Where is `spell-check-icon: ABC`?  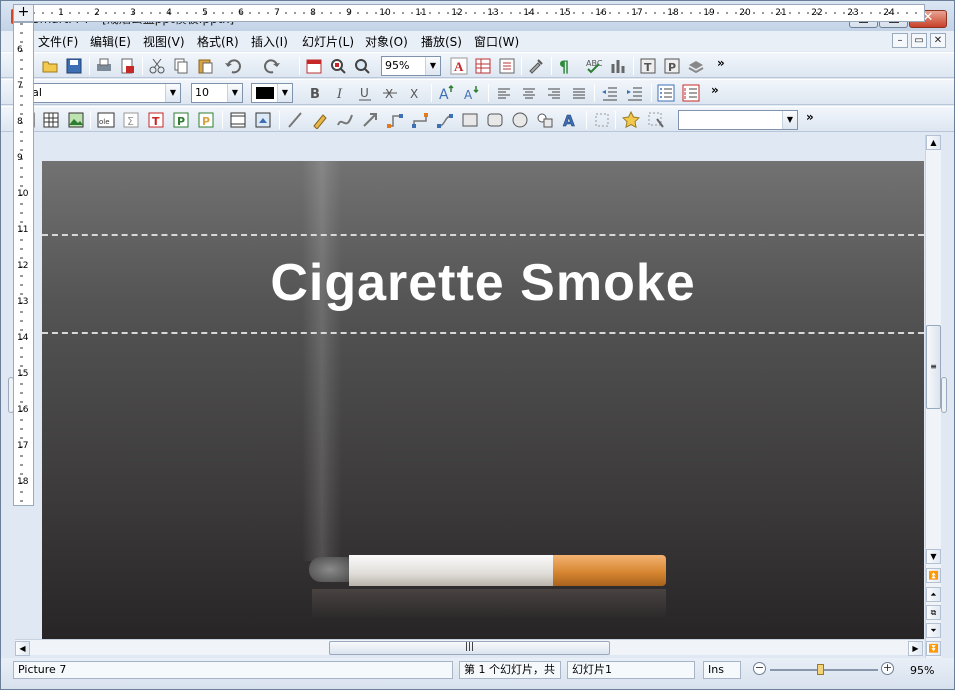
spell-check-icon: ABC is located at coordinates (594, 66).